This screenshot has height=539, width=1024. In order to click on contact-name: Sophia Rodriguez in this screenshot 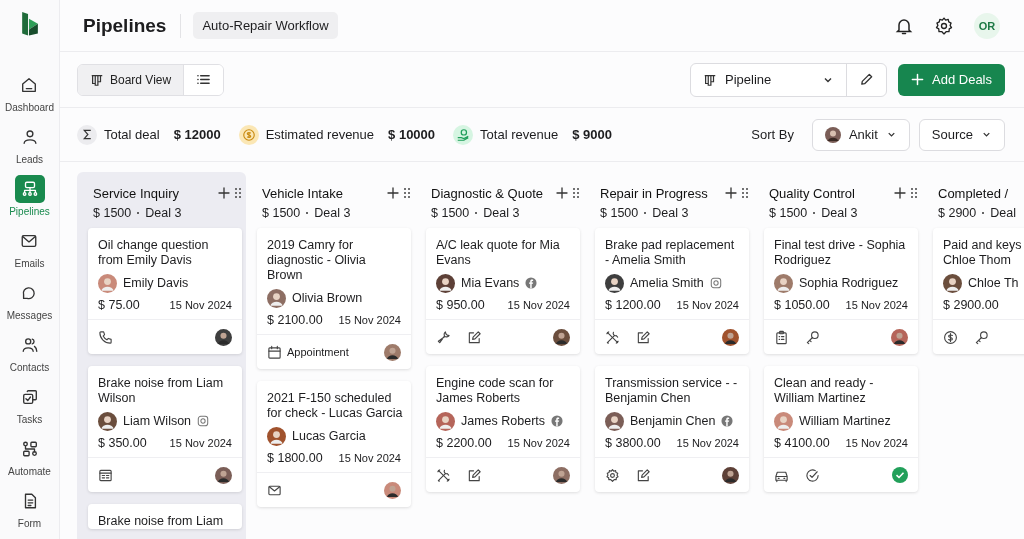, I will do `click(849, 283)`.